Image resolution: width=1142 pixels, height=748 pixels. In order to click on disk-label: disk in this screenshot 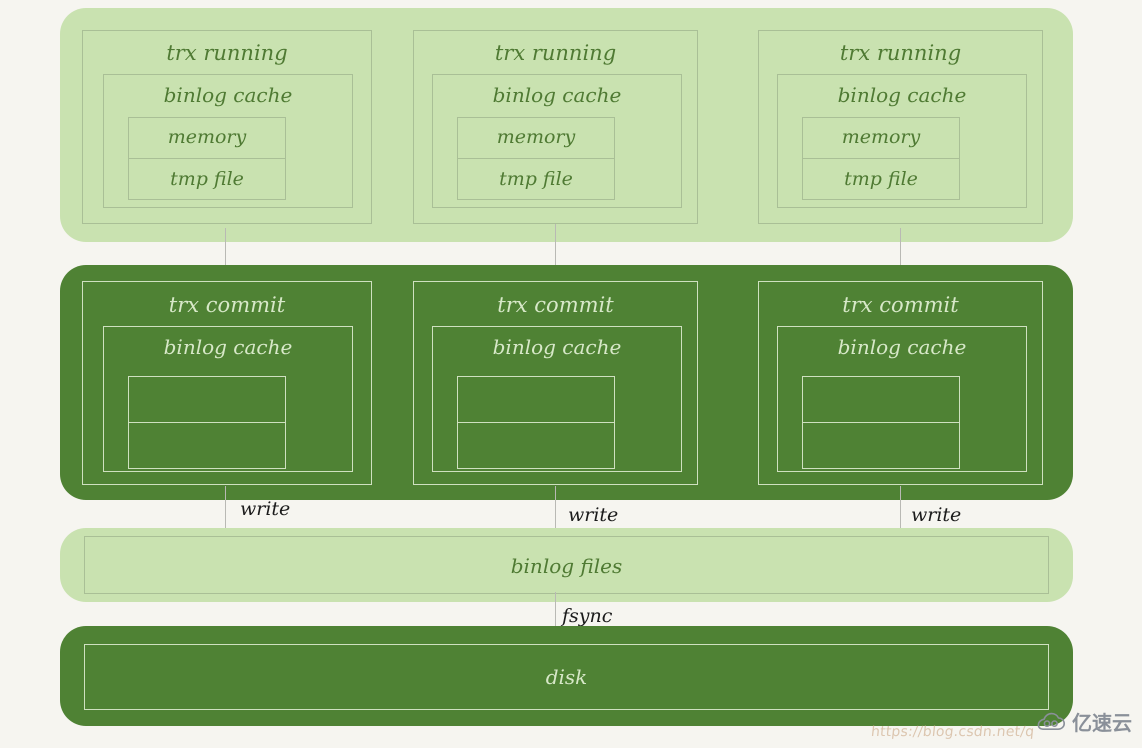, I will do `click(566, 677)`.